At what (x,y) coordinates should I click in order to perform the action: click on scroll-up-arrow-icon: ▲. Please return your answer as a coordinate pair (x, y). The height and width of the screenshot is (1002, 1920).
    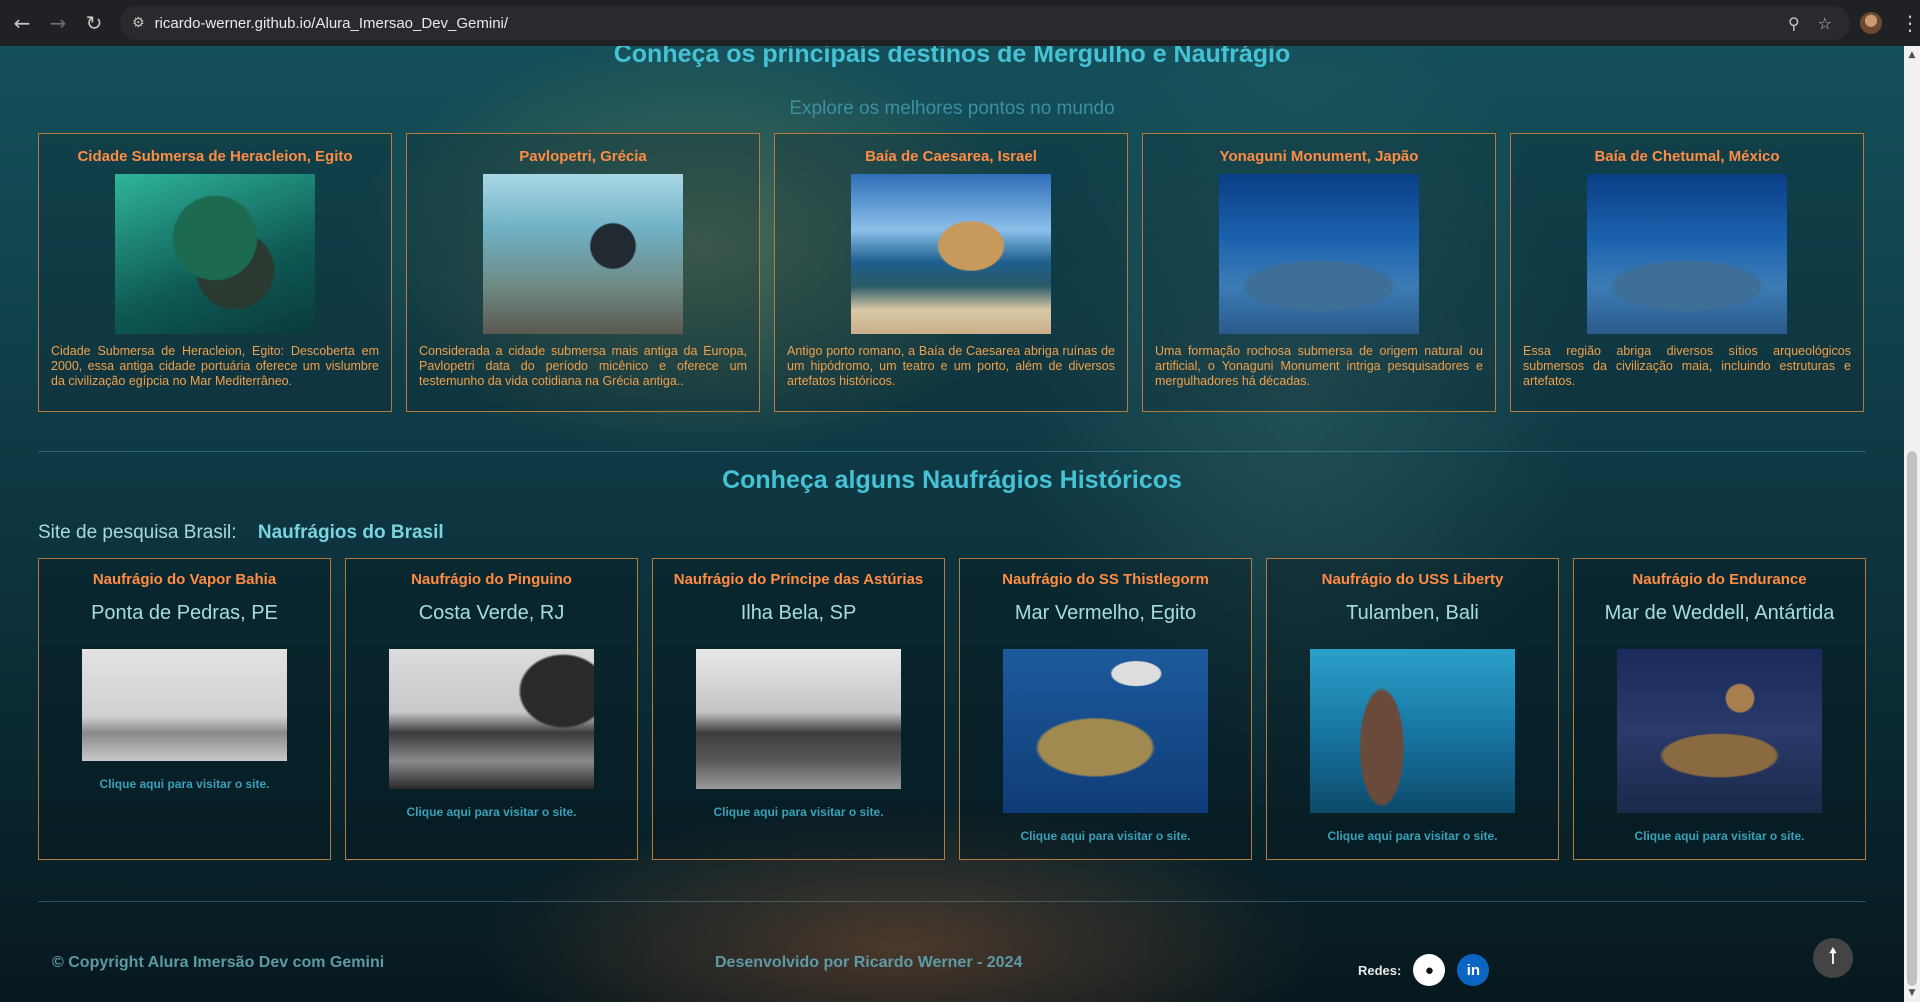
    Looking at the image, I should click on (1912, 55).